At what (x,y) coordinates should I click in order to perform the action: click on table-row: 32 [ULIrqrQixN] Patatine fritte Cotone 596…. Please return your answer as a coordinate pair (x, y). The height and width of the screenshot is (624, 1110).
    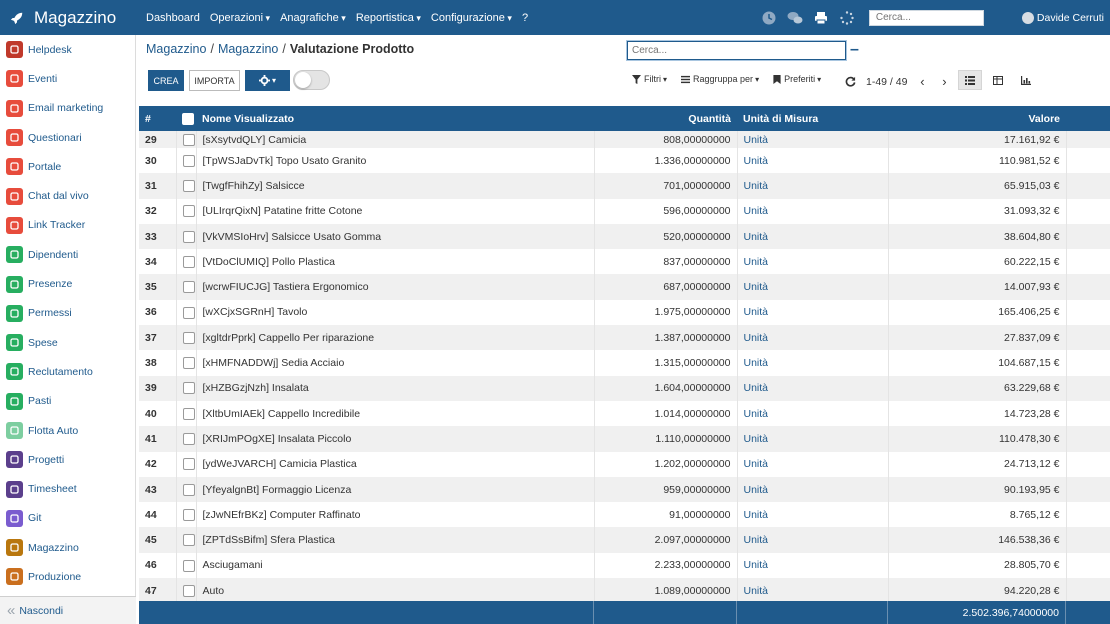
    Looking at the image, I should click on (624, 211).